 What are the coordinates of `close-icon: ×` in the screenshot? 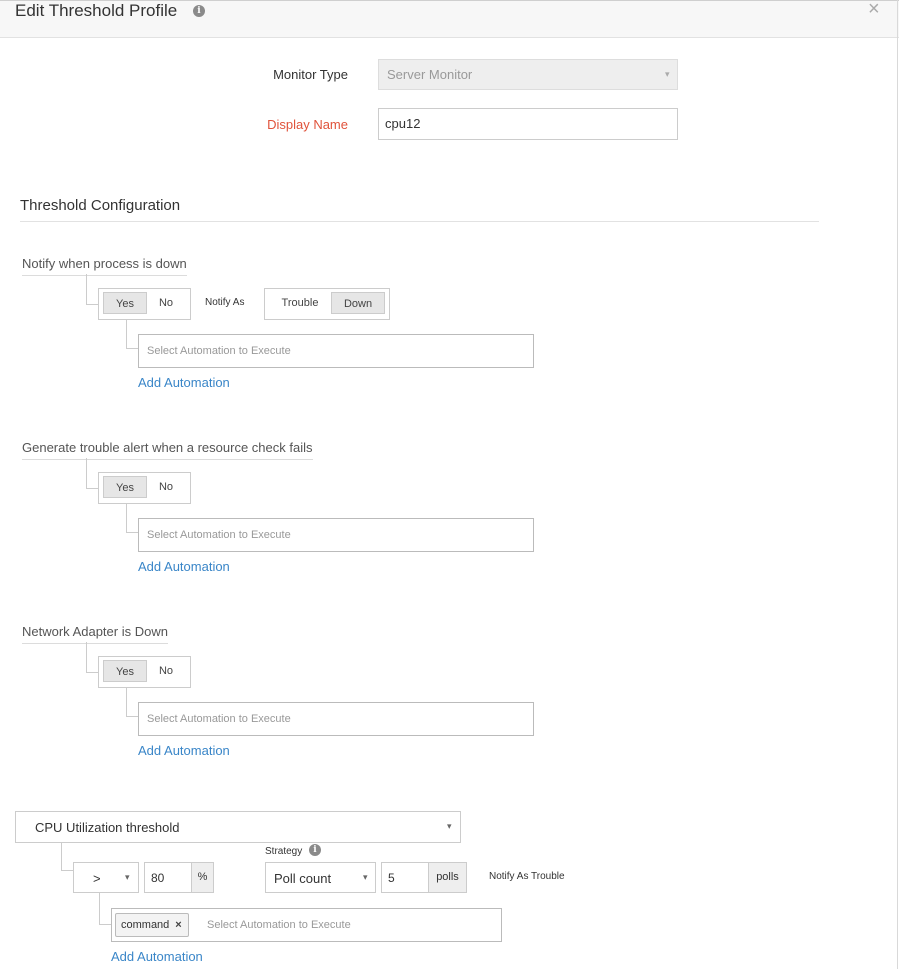 It's located at (874, 9).